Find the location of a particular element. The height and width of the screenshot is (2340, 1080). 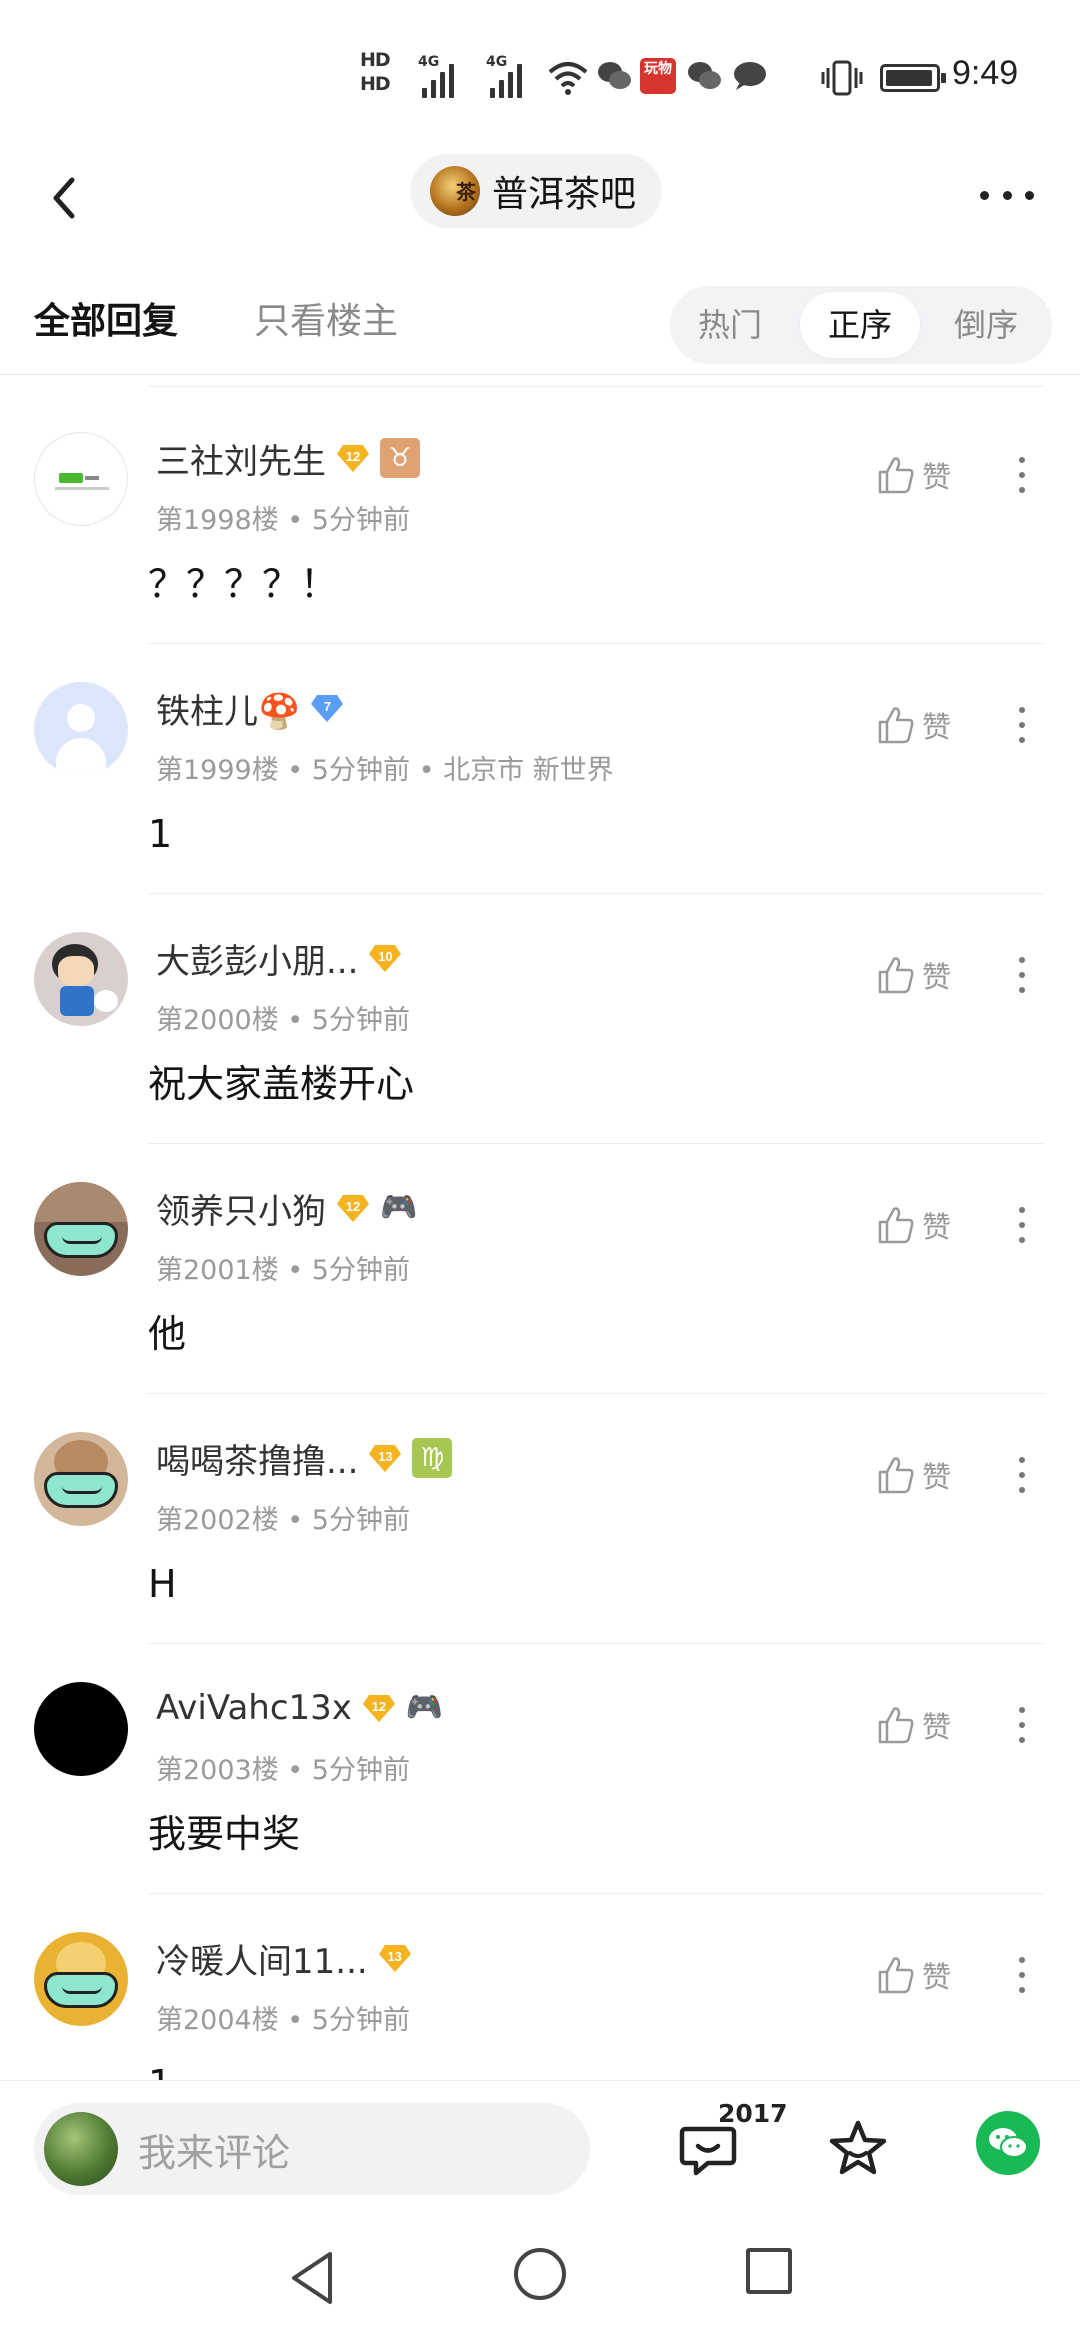

comments-button is located at coordinates (708, 2149).